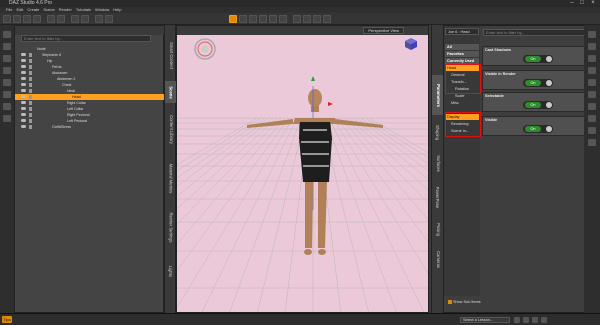  What do you see at coordinates (327, 19) in the screenshot?
I see `spot-render-icon` at bounding box center [327, 19].